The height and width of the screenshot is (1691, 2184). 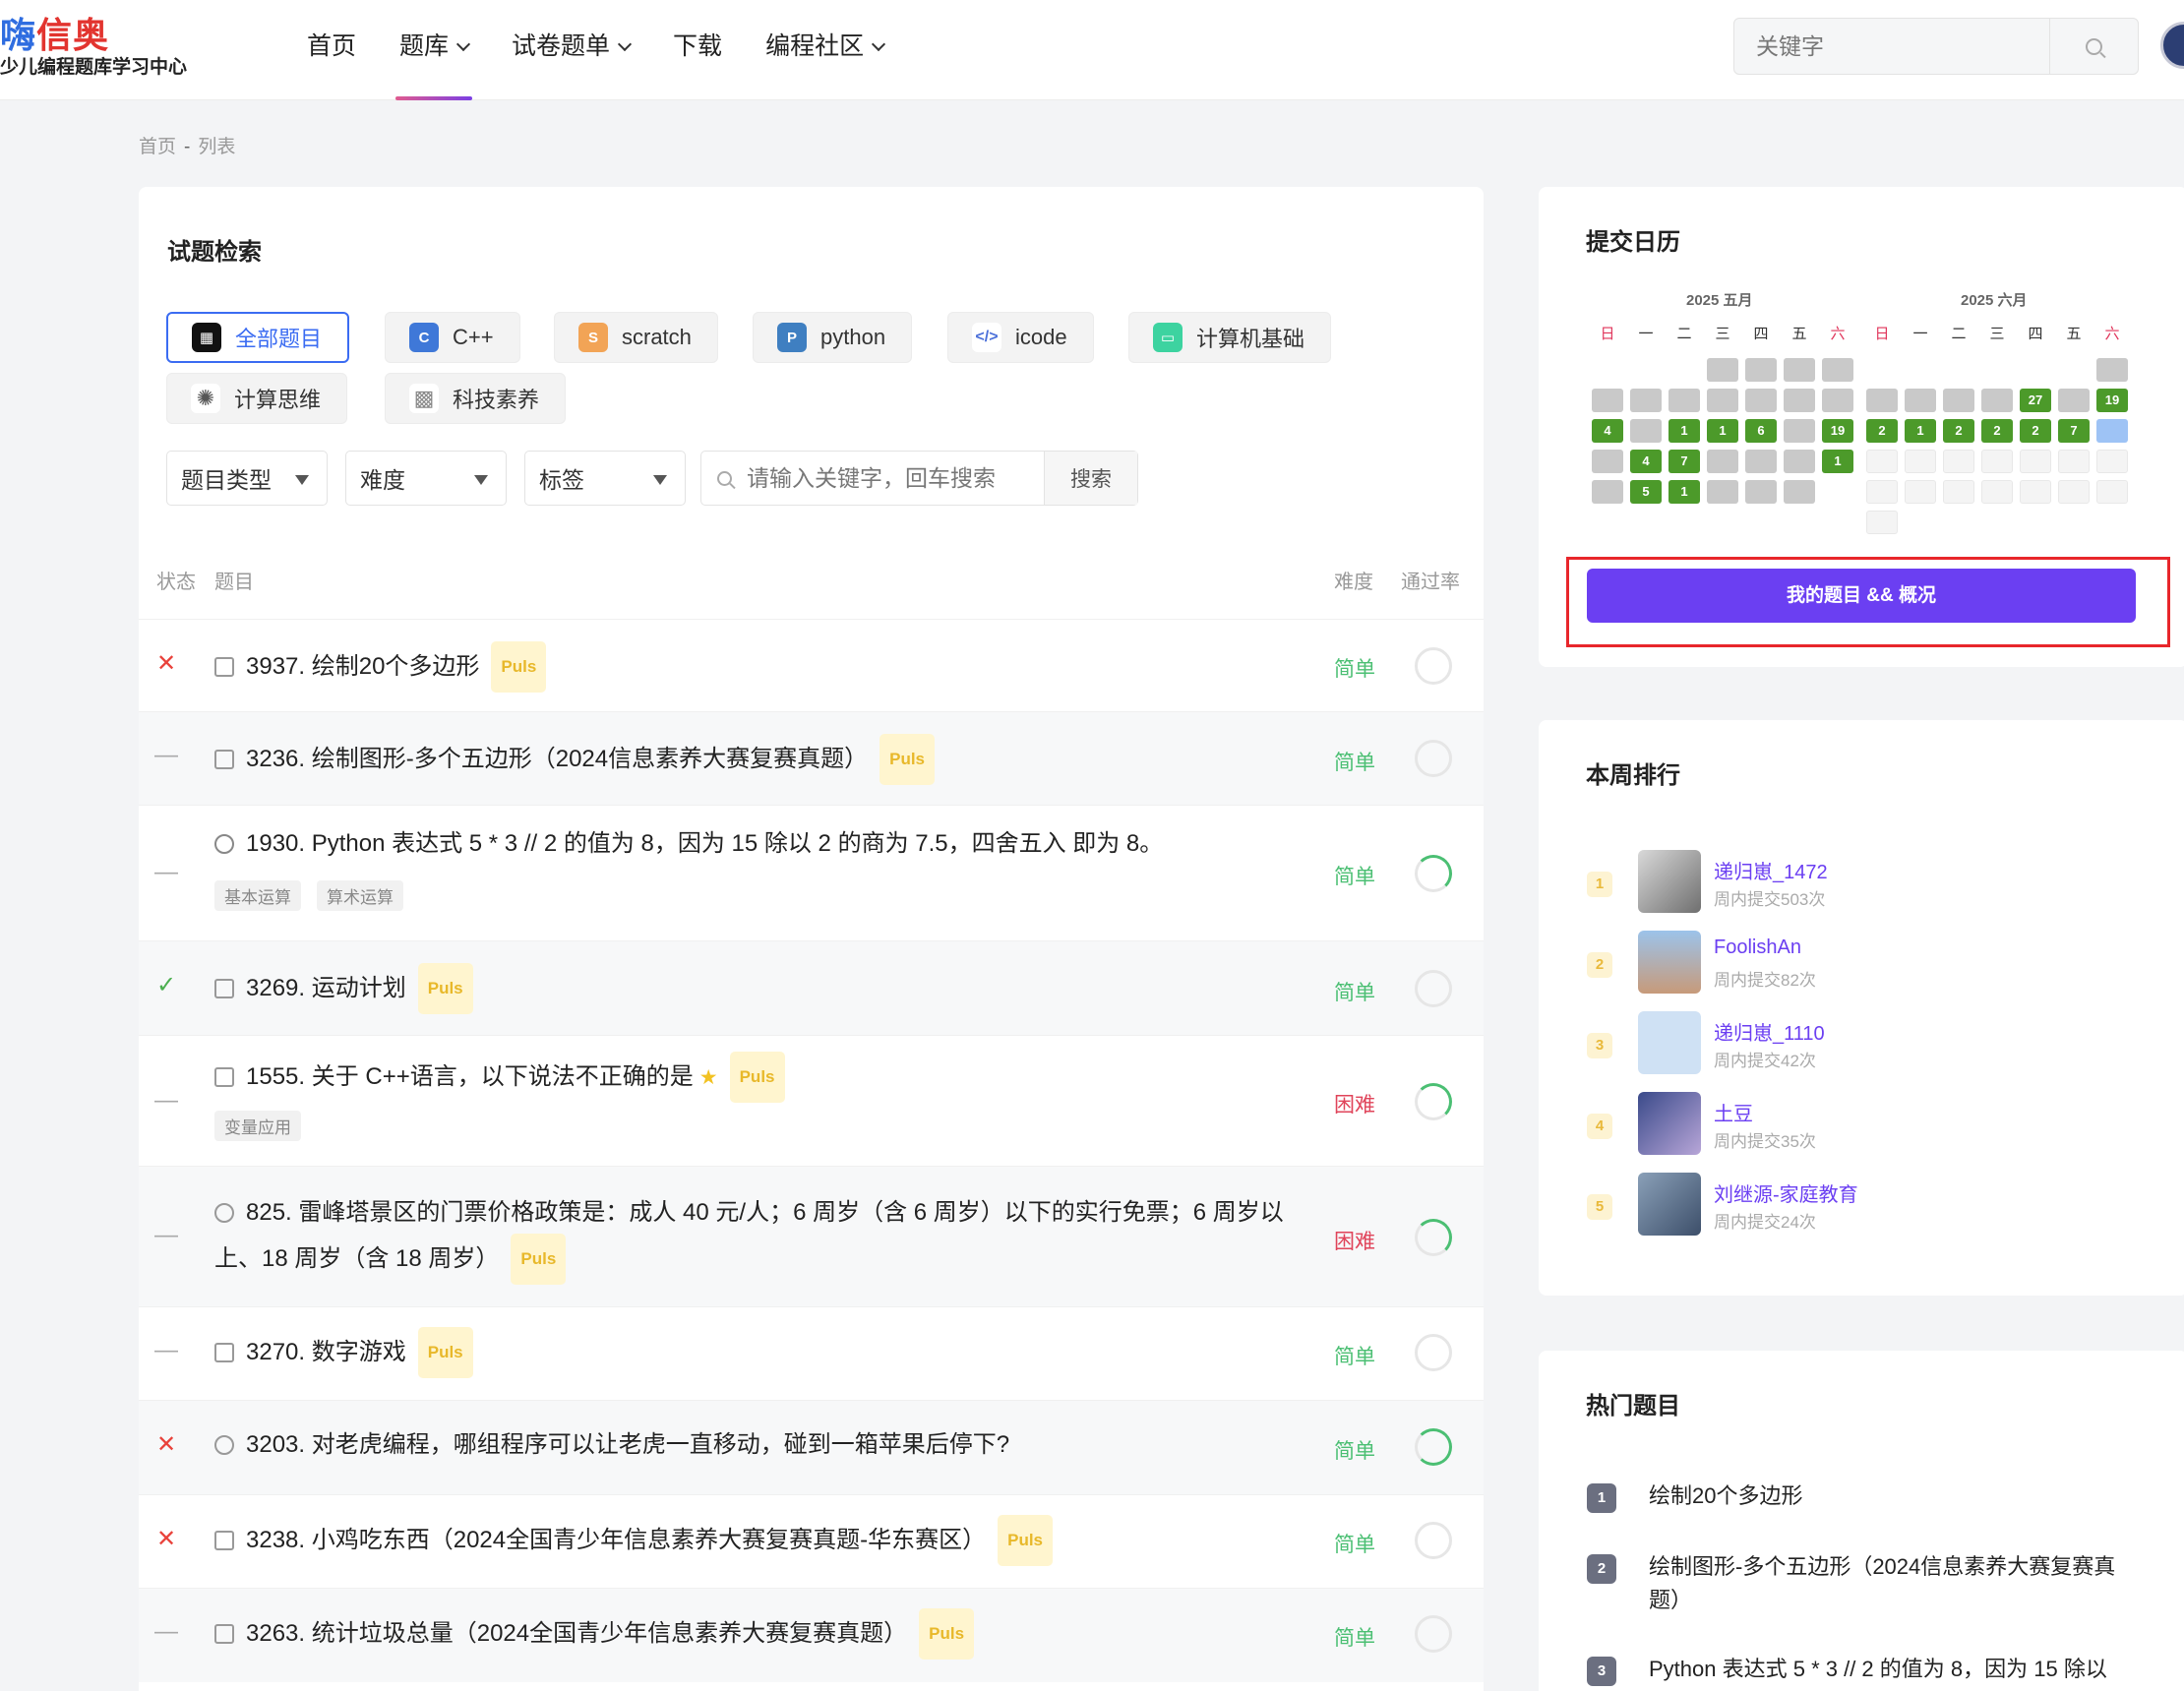 What do you see at coordinates (1862, 965) in the screenshot?
I see `ranking-item: 2 FoolishAn 周内提交82次` at bounding box center [1862, 965].